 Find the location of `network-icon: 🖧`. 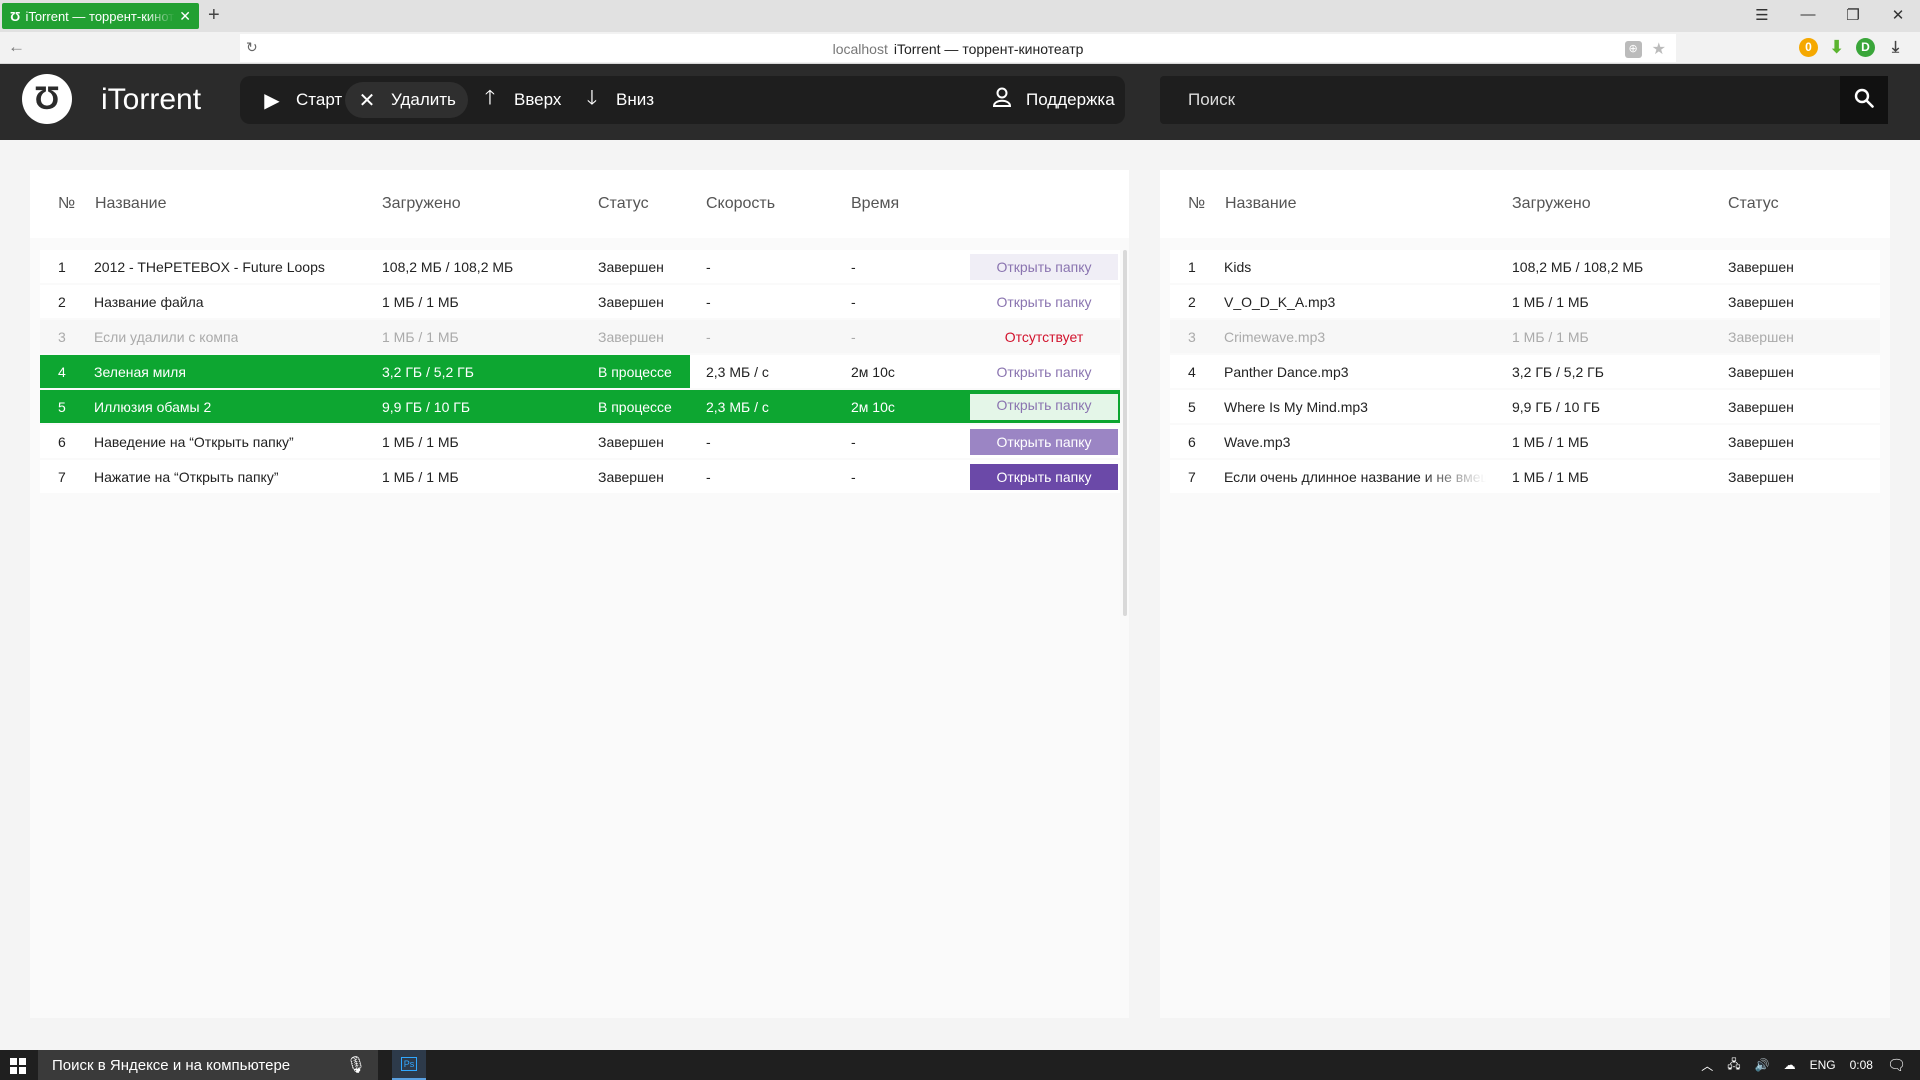

network-icon: 🖧 is located at coordinates (1733, 1065).